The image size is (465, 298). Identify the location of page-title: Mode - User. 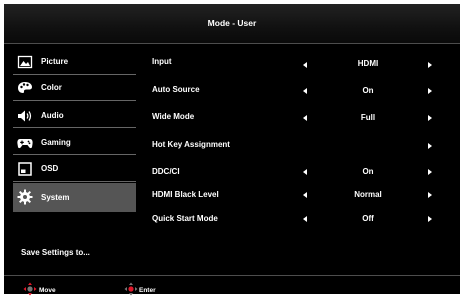
(232, 23).